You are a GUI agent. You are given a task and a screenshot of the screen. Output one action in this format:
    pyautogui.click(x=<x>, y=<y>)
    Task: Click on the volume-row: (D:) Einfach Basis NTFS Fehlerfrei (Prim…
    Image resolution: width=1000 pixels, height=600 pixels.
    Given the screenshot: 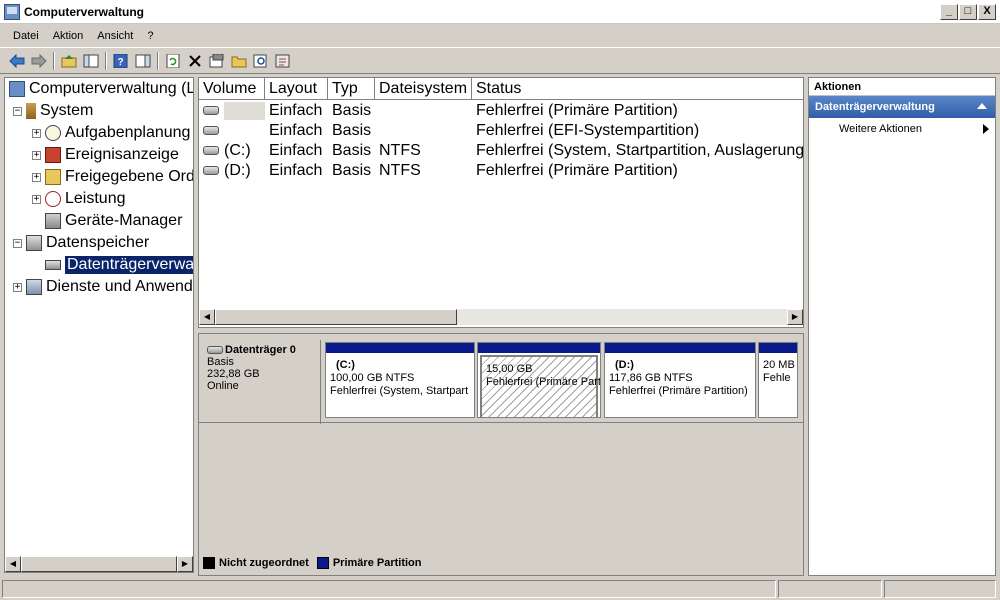 What is the action you would take?
    pyautogui.click(x=501, y=171)
    